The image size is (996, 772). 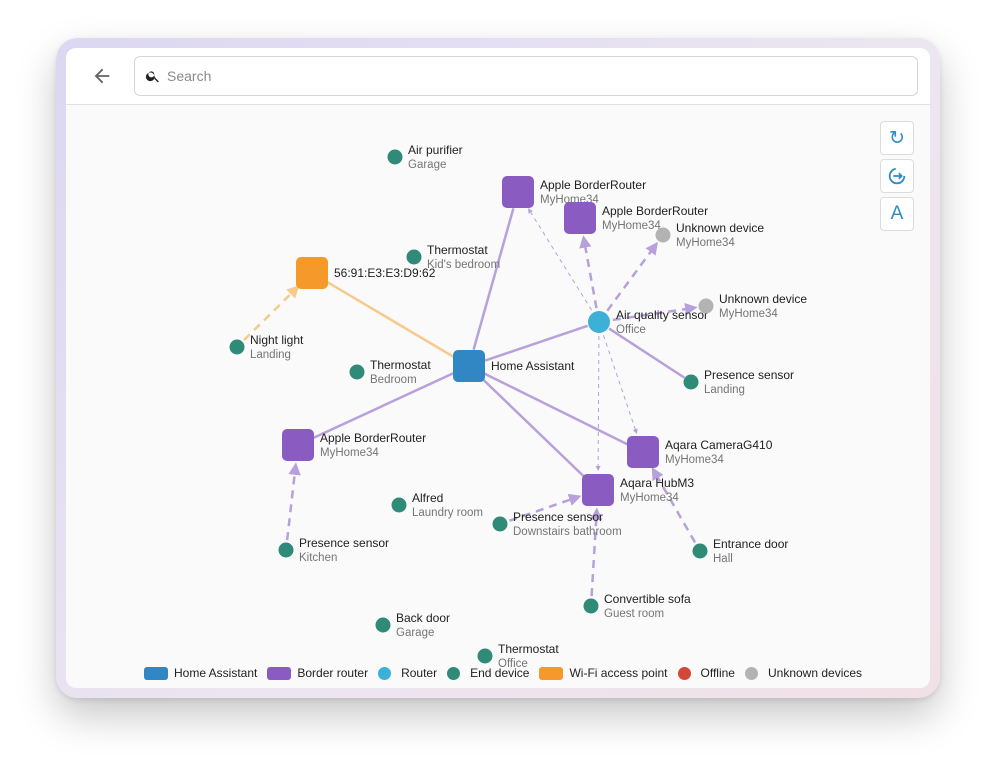 What do you see at coordinates (500, 673) in the screenshot?
I see `legend-label: End device` at bounding box center [500, 673].